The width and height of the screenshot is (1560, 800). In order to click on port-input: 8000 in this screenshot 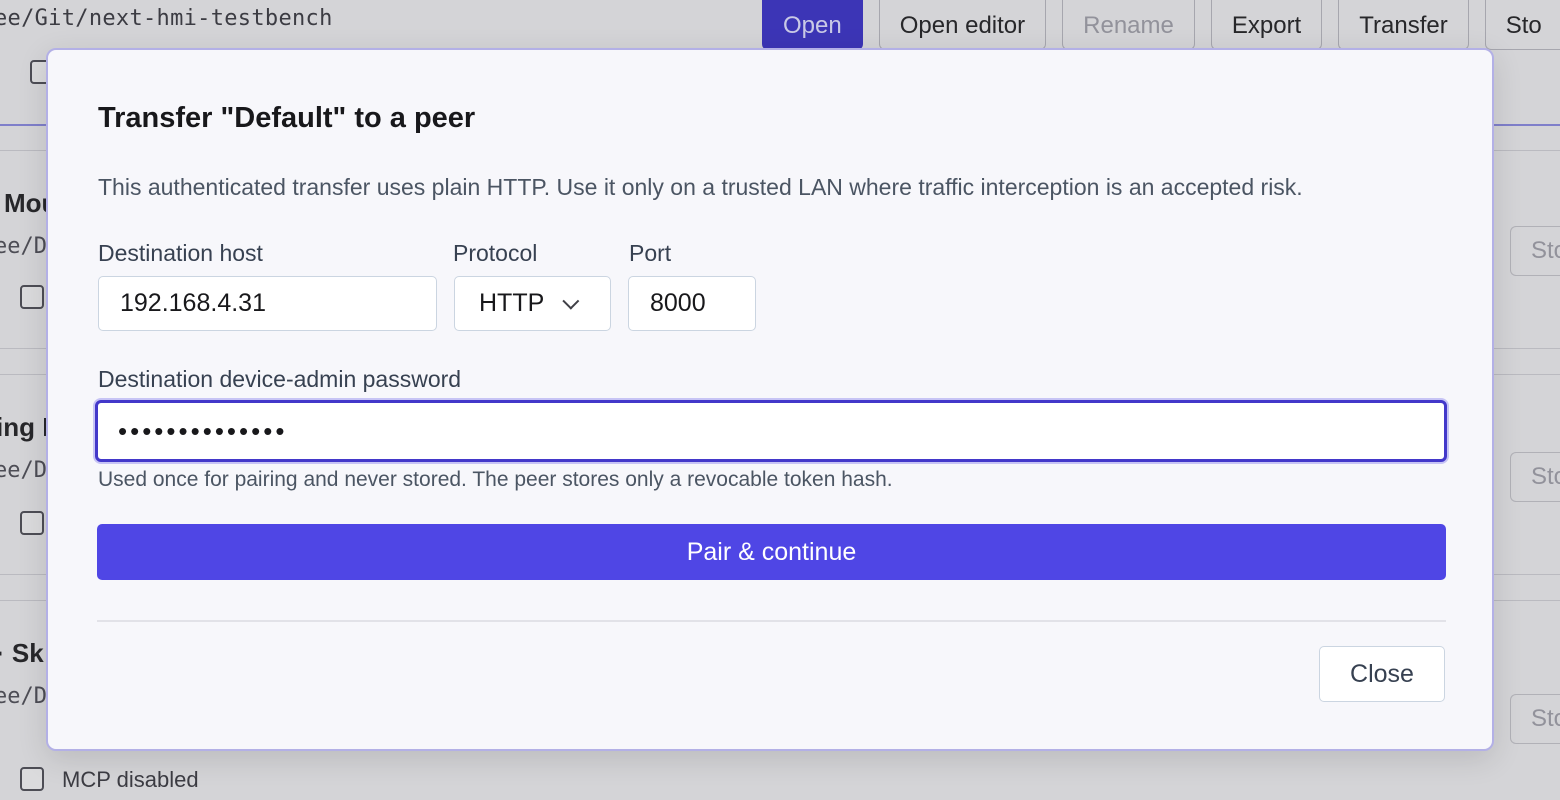, I will do `click(692, 303)`.